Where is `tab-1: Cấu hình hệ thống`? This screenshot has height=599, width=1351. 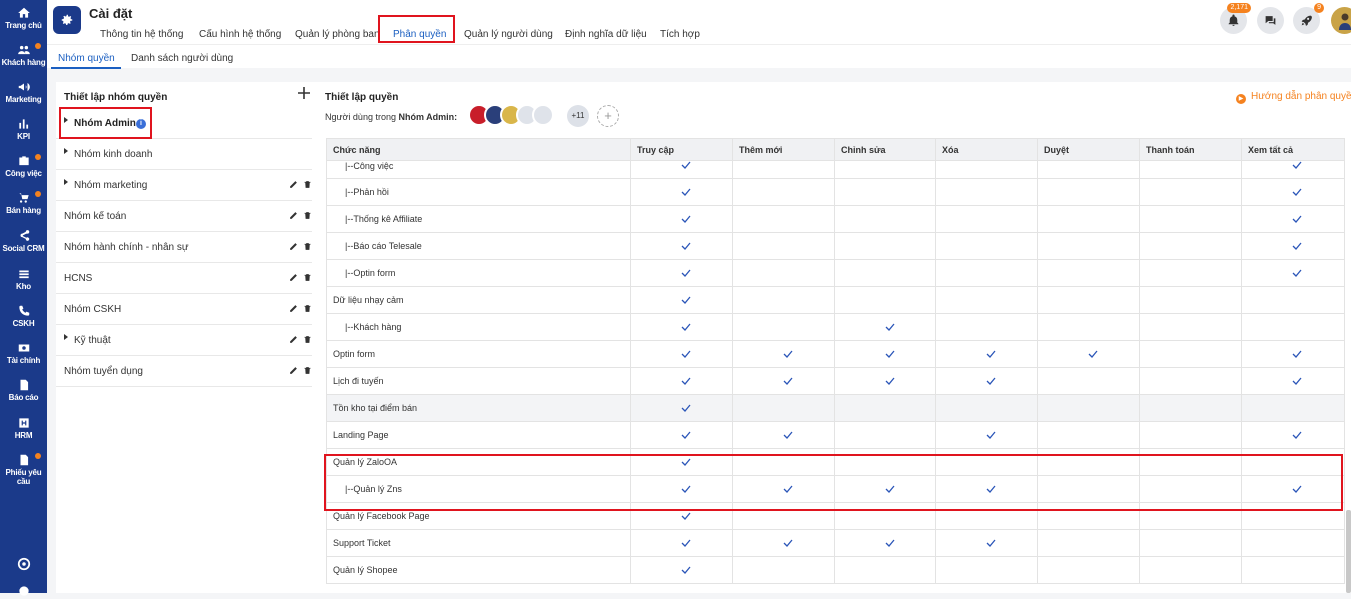
tab-1: Cấu hình hệ thống is located at coordinates (240, 34).